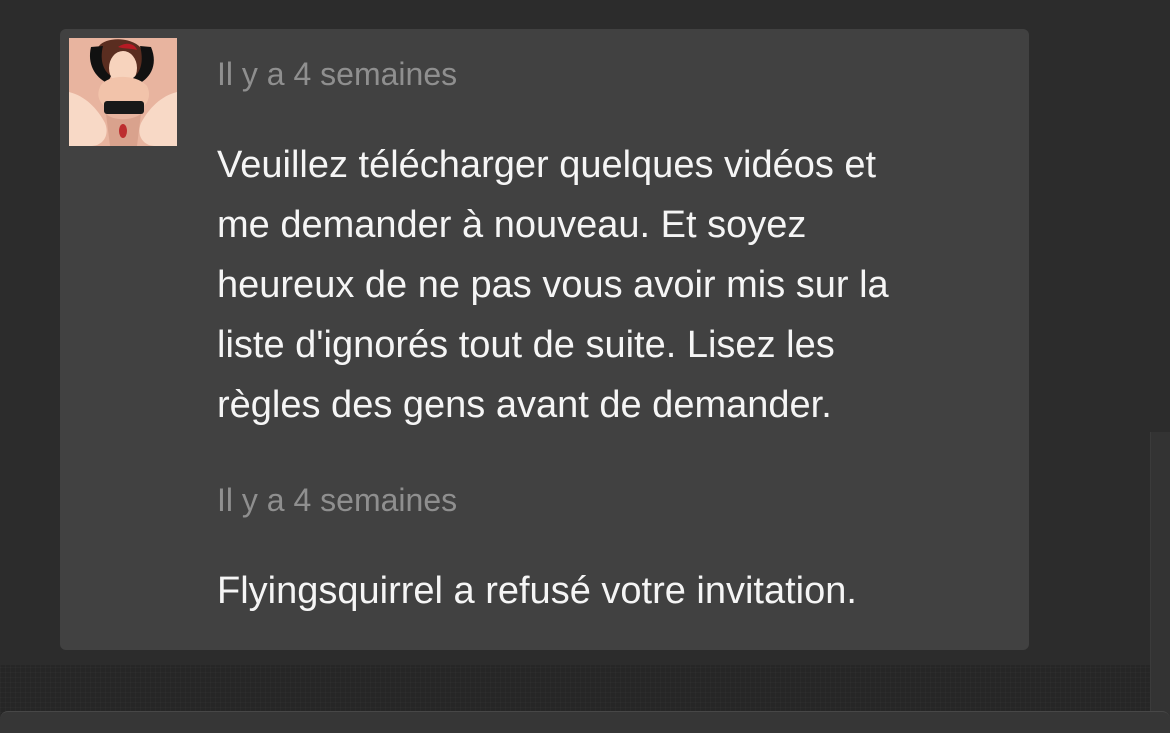  What do you see at coordinates (553, 285) in the screenshot?
I see `message-line: heureux de ne pas vous avoir mis sur la` at bounding box center [553, 285].